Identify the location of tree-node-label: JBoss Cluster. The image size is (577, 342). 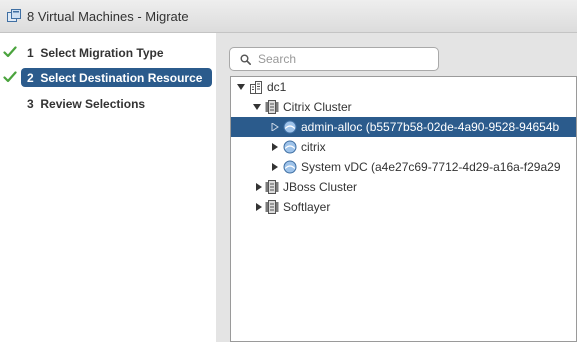
(320, 187).